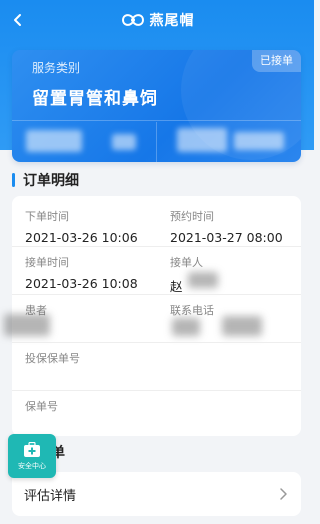 The height and width of the screenshot is (524, 320). Describe the element at coordinates (132, 20) in the screenshot. I see `swallow-logo-icon` at that location.